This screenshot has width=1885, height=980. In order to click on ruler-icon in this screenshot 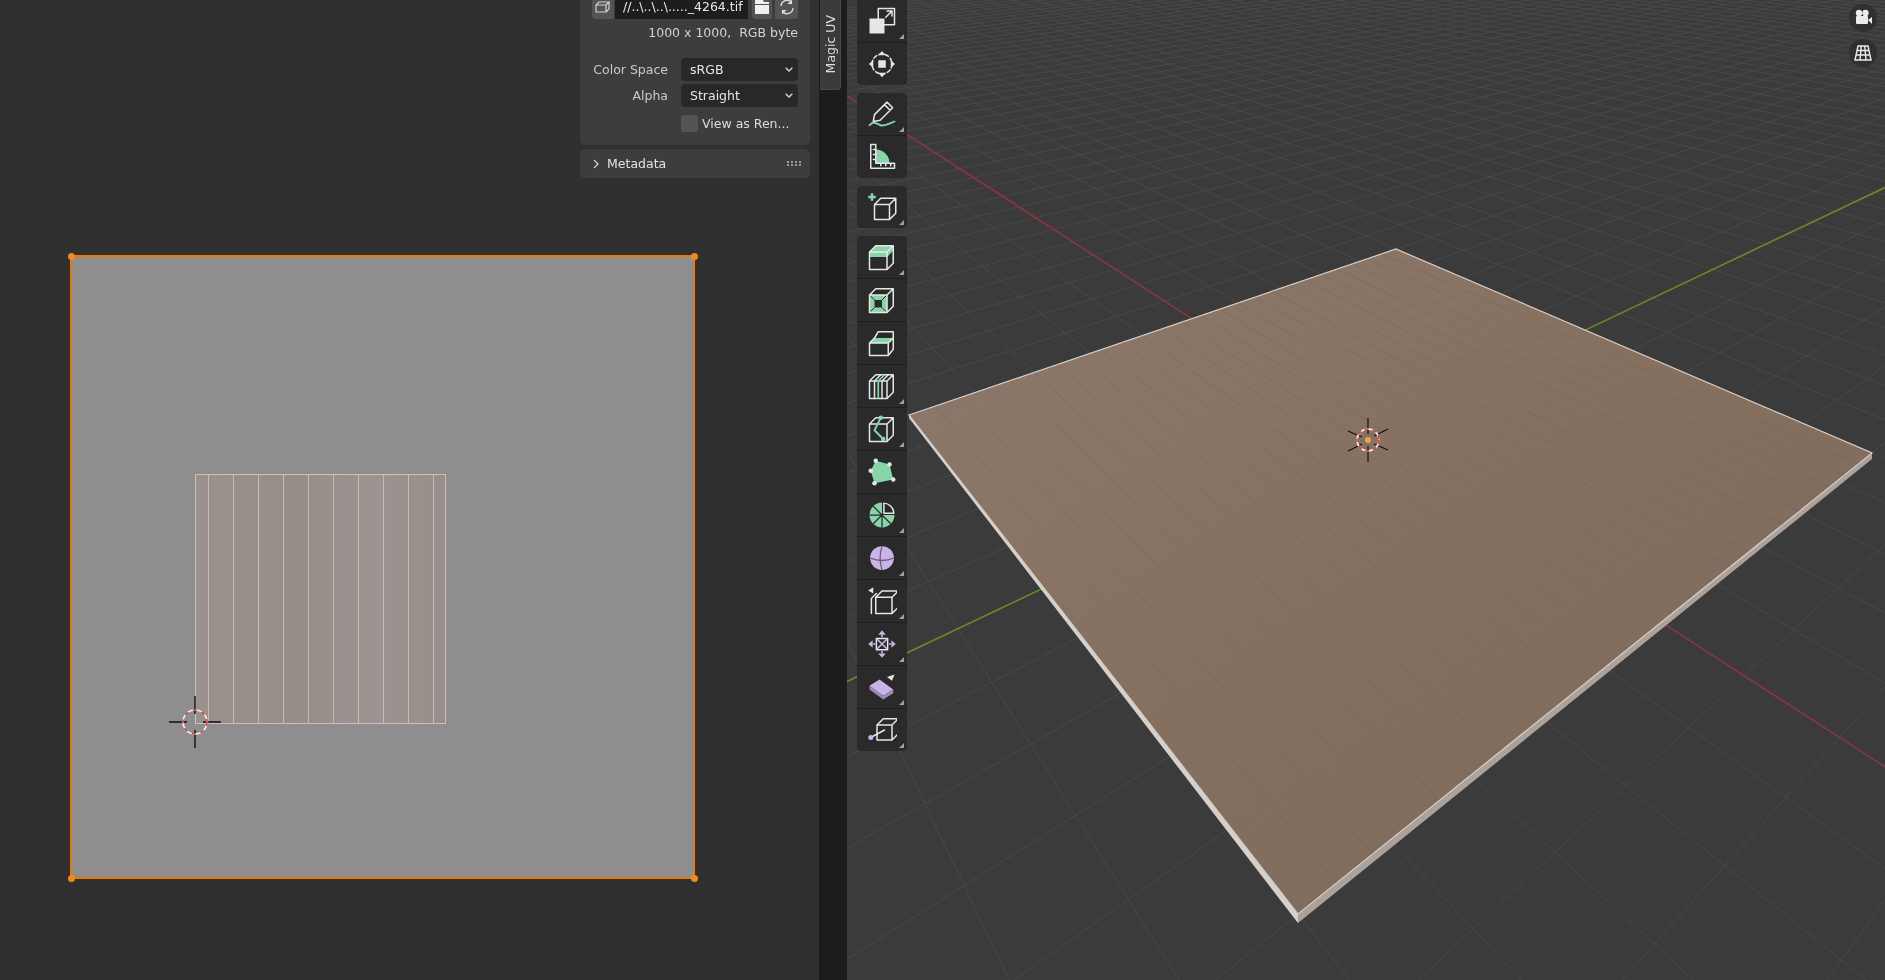, I will do `click(882, 157)`.